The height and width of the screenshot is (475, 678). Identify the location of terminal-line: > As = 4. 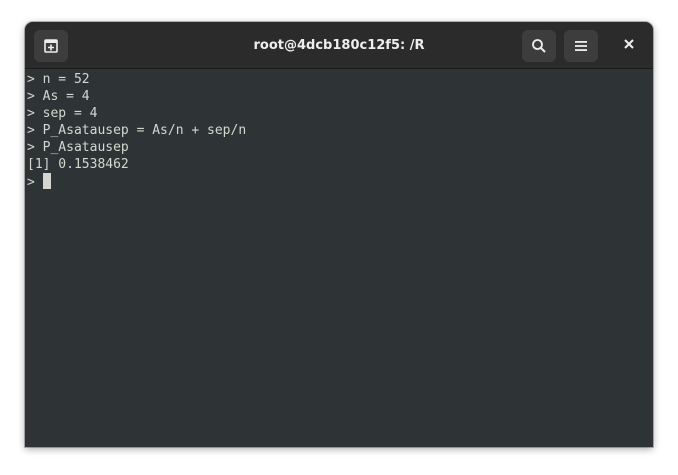
(58, 96).